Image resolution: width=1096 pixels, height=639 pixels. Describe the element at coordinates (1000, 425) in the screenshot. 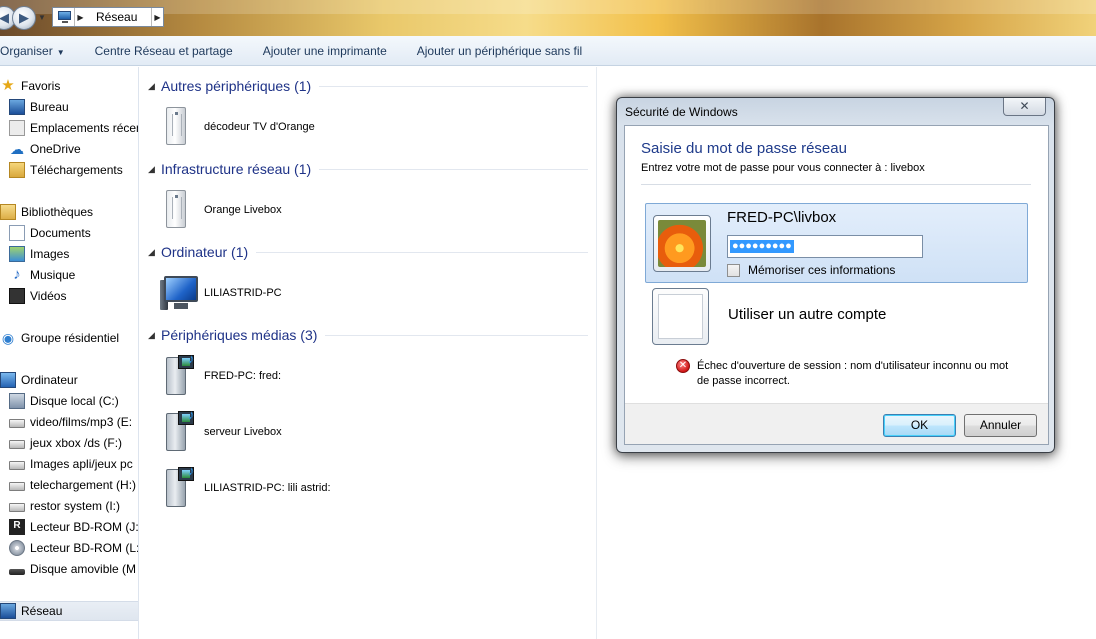

I see `cancel-button: Annuler` at that location.